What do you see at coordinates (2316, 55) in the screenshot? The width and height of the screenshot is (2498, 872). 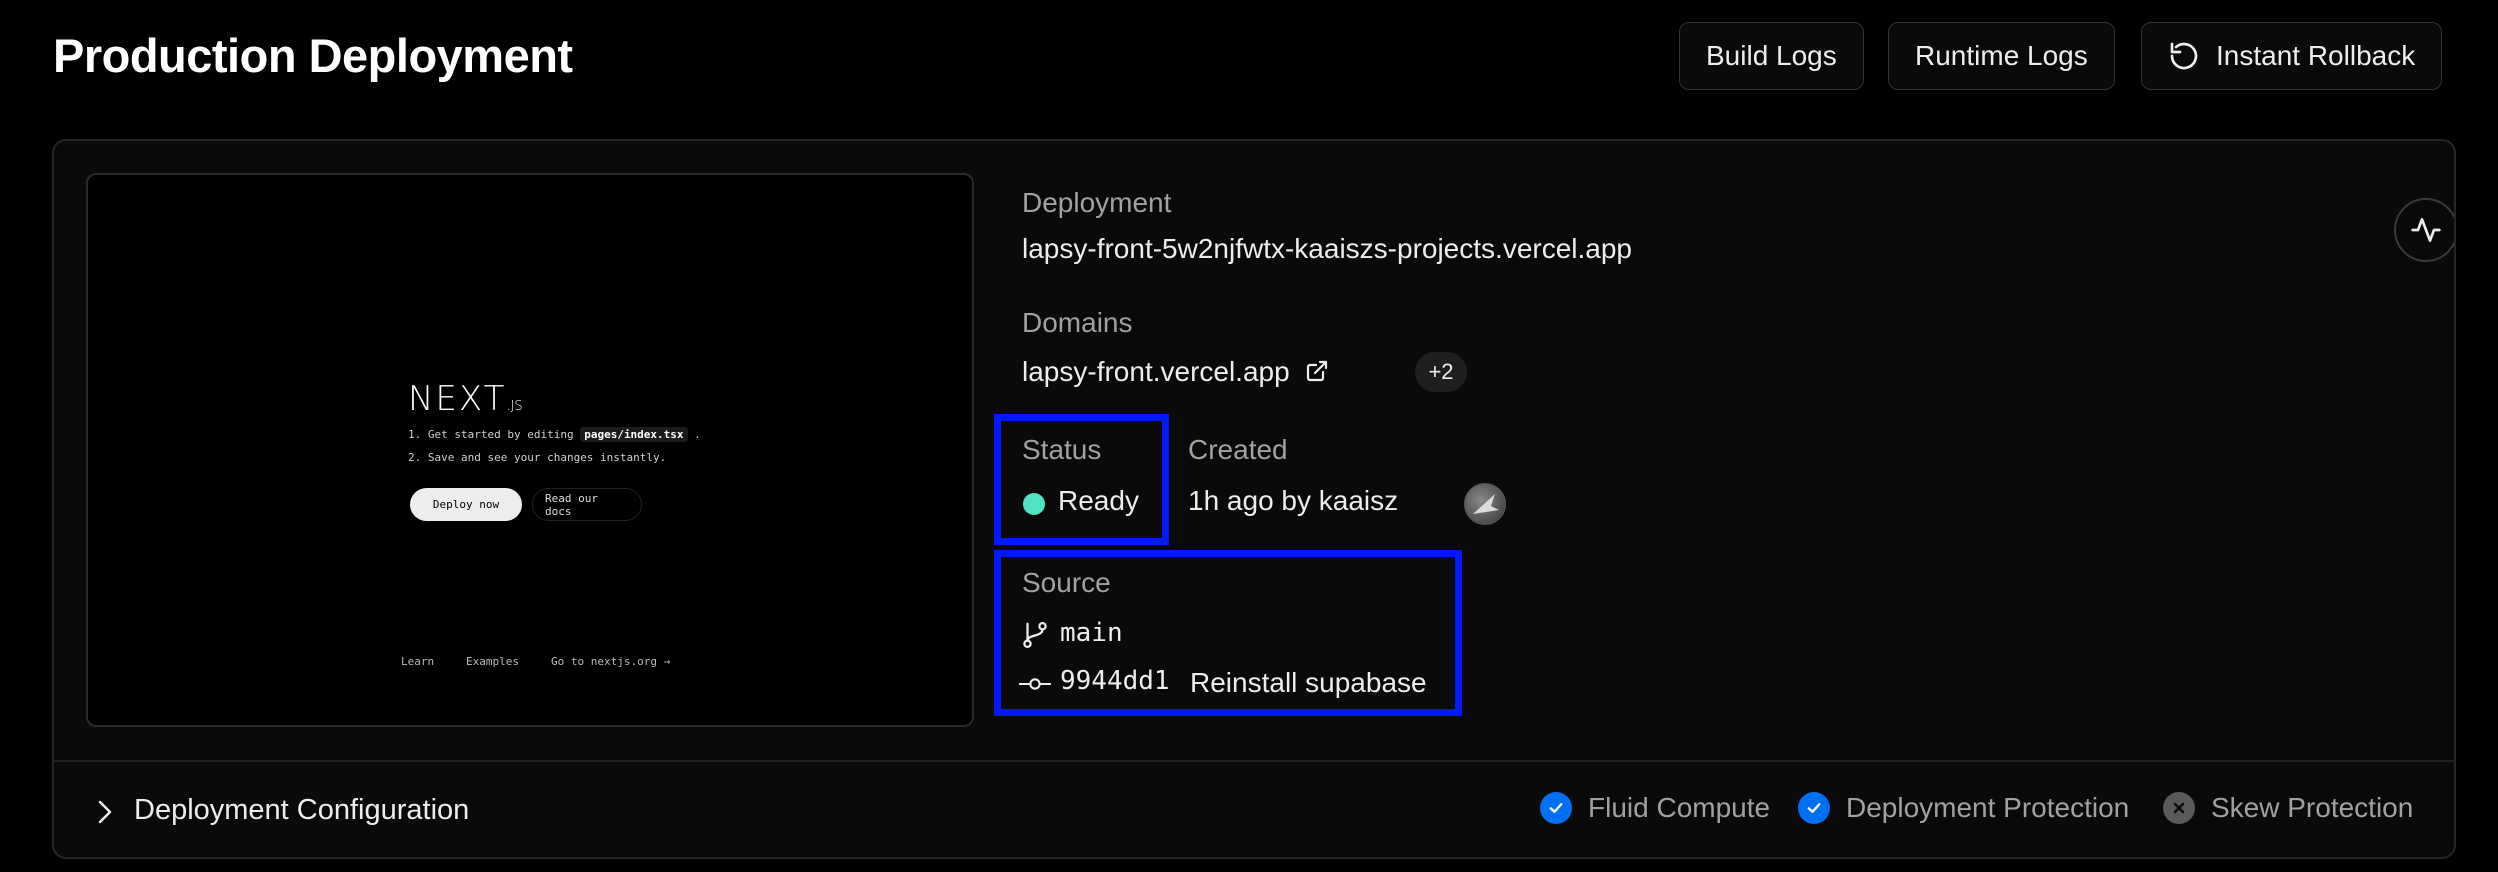 I see `instant-rollback-label: Instant Rollback` at bounding box center [2316, 55].